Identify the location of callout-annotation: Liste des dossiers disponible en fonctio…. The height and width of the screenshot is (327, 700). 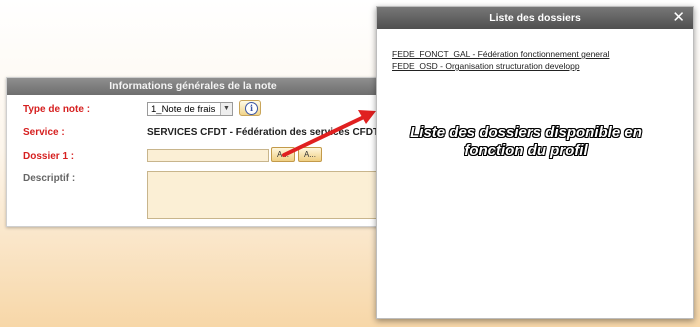
(526, 141).